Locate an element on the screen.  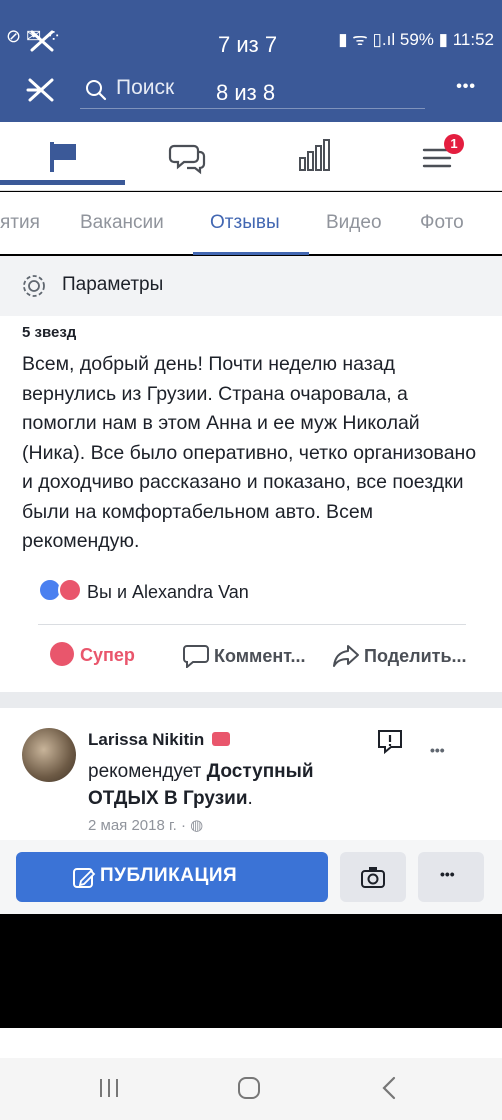
reactions-summary: Вы и Alexandra Van is located at coordinates (143, 590).